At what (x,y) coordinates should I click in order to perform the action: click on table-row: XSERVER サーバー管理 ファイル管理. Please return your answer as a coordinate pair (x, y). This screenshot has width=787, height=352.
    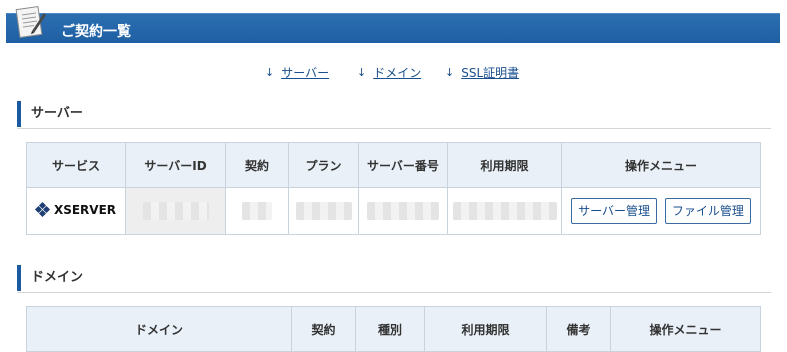
    Looking at the image, I should click on (393, 211).